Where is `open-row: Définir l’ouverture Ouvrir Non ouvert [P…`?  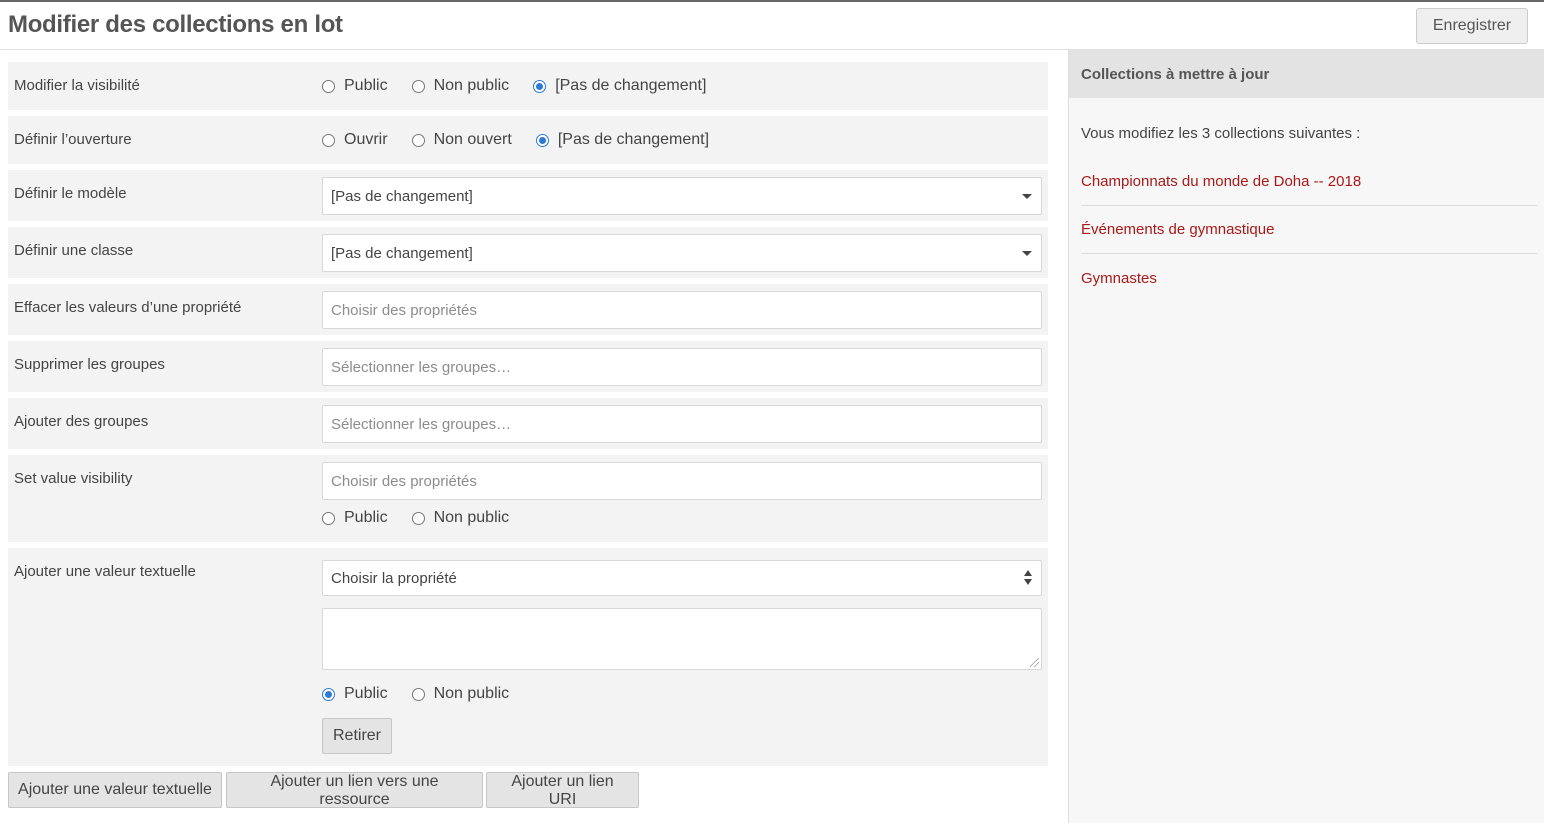
open-row: Définir l’ouverture Ouvrir Non ouvert [P… is located at coordinates (528, 140).